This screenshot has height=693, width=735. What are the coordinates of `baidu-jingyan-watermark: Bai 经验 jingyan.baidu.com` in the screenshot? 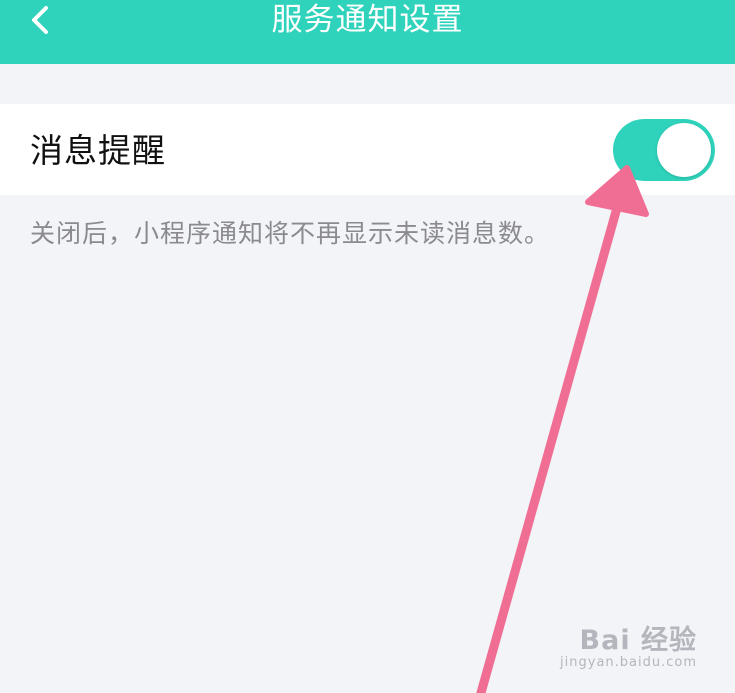 It's located at (627, 648).